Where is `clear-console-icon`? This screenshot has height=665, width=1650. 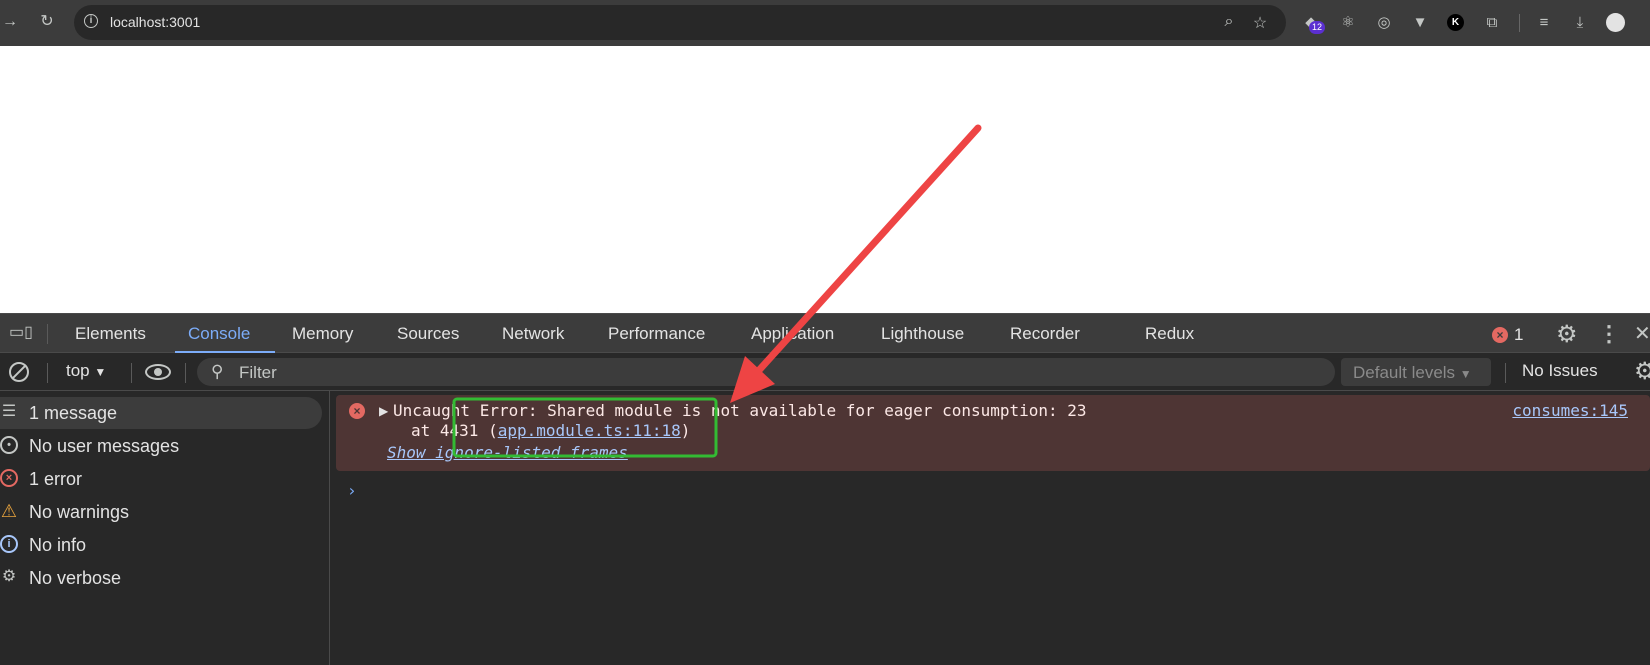 clear-console-icon is located at coordinates (19, 372).